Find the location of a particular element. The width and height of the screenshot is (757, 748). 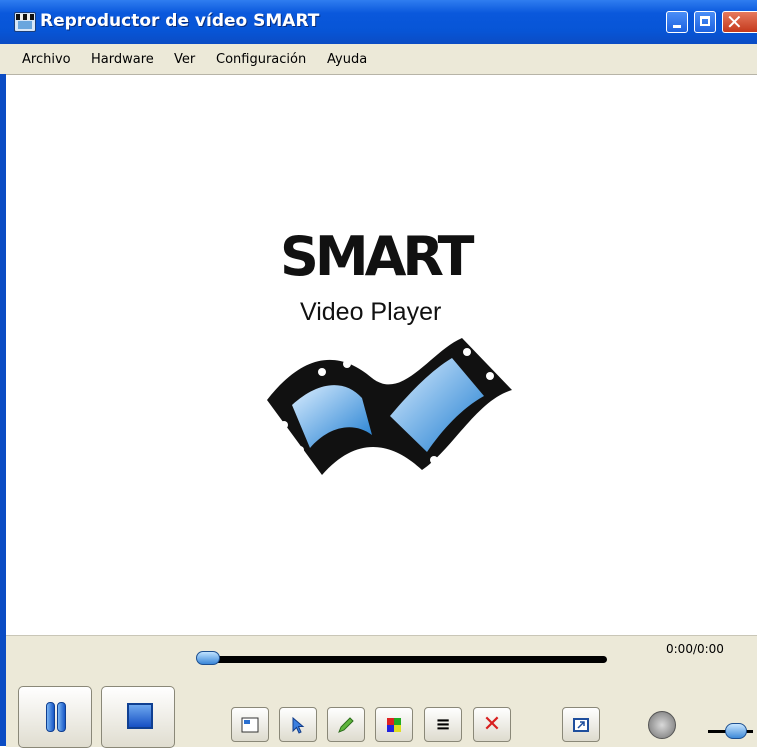

delete-button: ✕ is located at coordinates (492, 724).